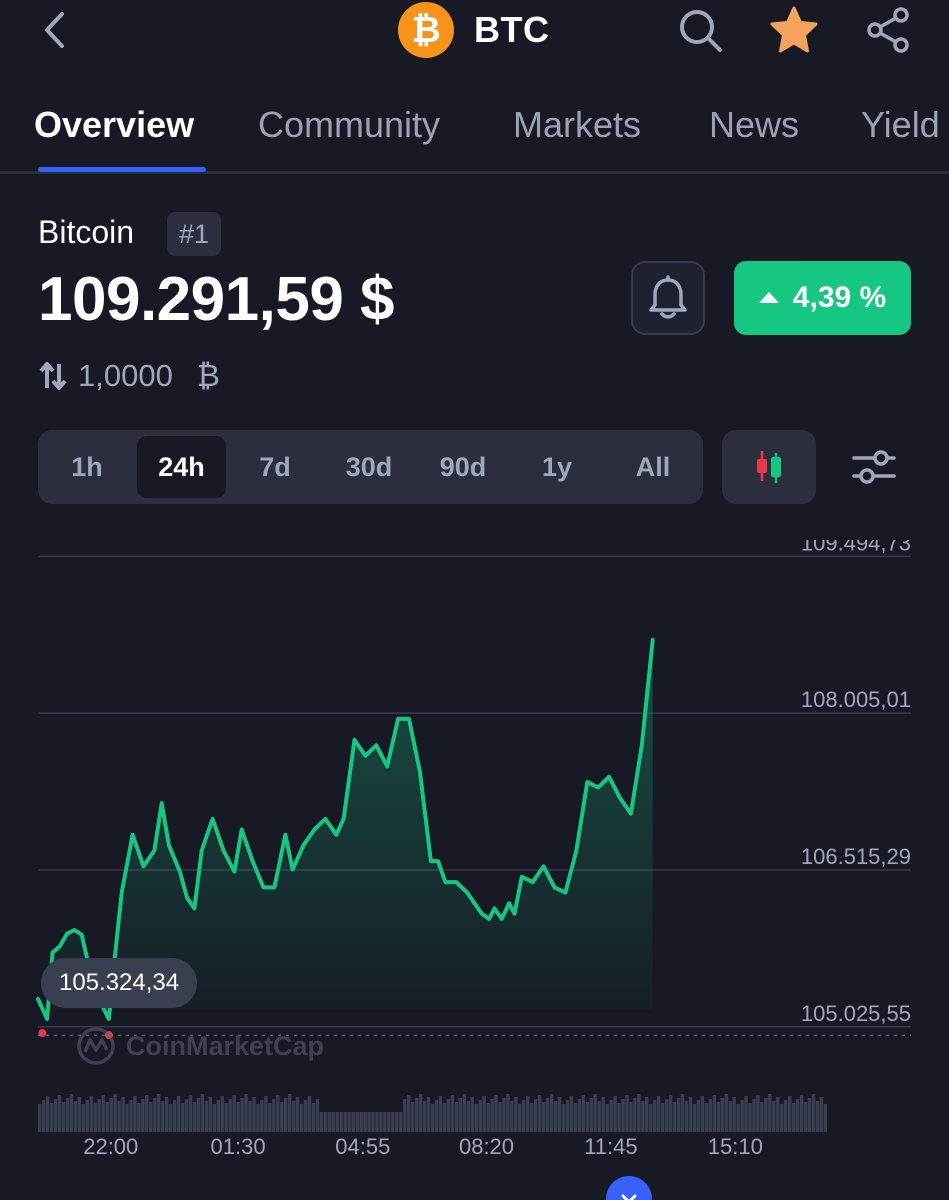 This screenshot has width=949, height=1200. I want to click on tab-overview: Overview, so click(114, 125).